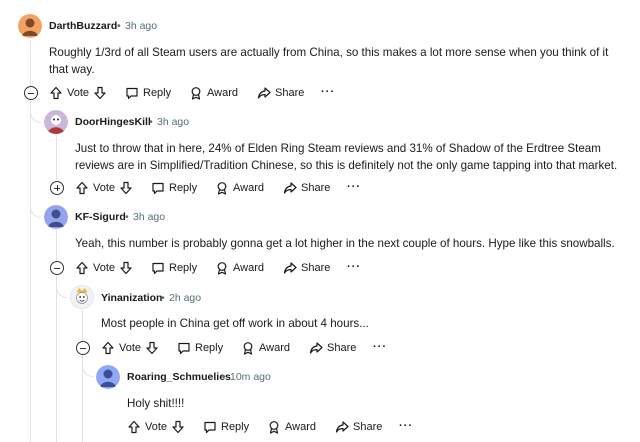 The height and width of the screenshot is (442, 640). What do you see at coordinates (185, 298) in the screenshot?
I see `comment-time: 2h ago` at bounding box center [185, 298].